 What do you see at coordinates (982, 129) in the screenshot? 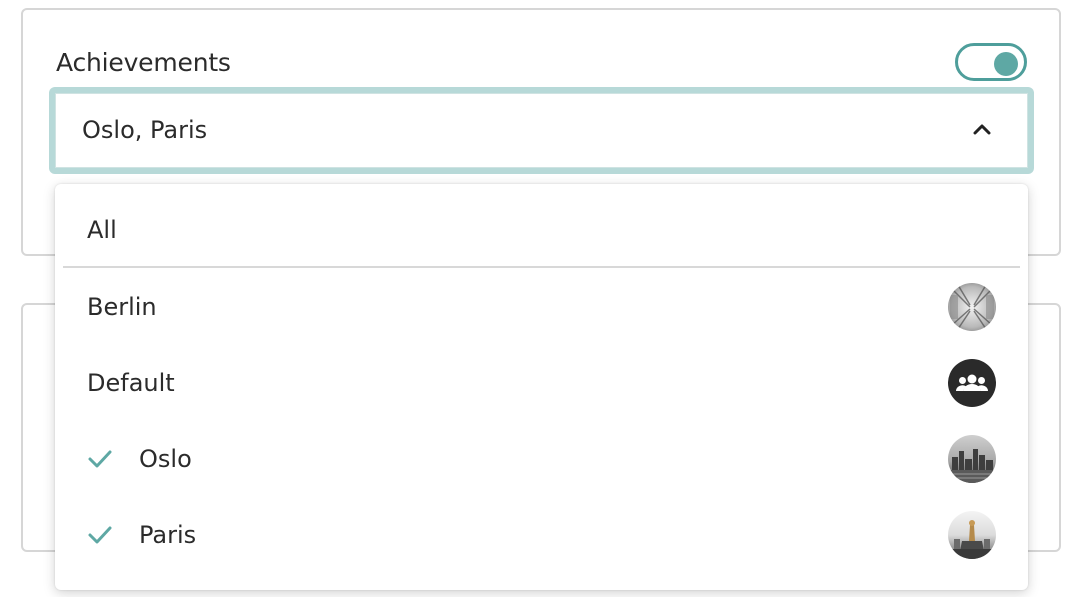
I see `chevron-up-icon` at bounding box center [982, 129].